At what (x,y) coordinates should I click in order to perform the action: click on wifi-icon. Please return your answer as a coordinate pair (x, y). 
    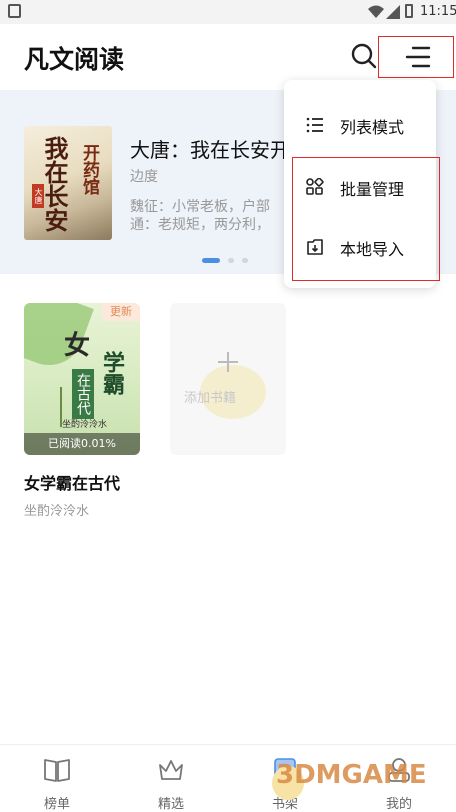
    Looking at the image, I should click on (376, 11).